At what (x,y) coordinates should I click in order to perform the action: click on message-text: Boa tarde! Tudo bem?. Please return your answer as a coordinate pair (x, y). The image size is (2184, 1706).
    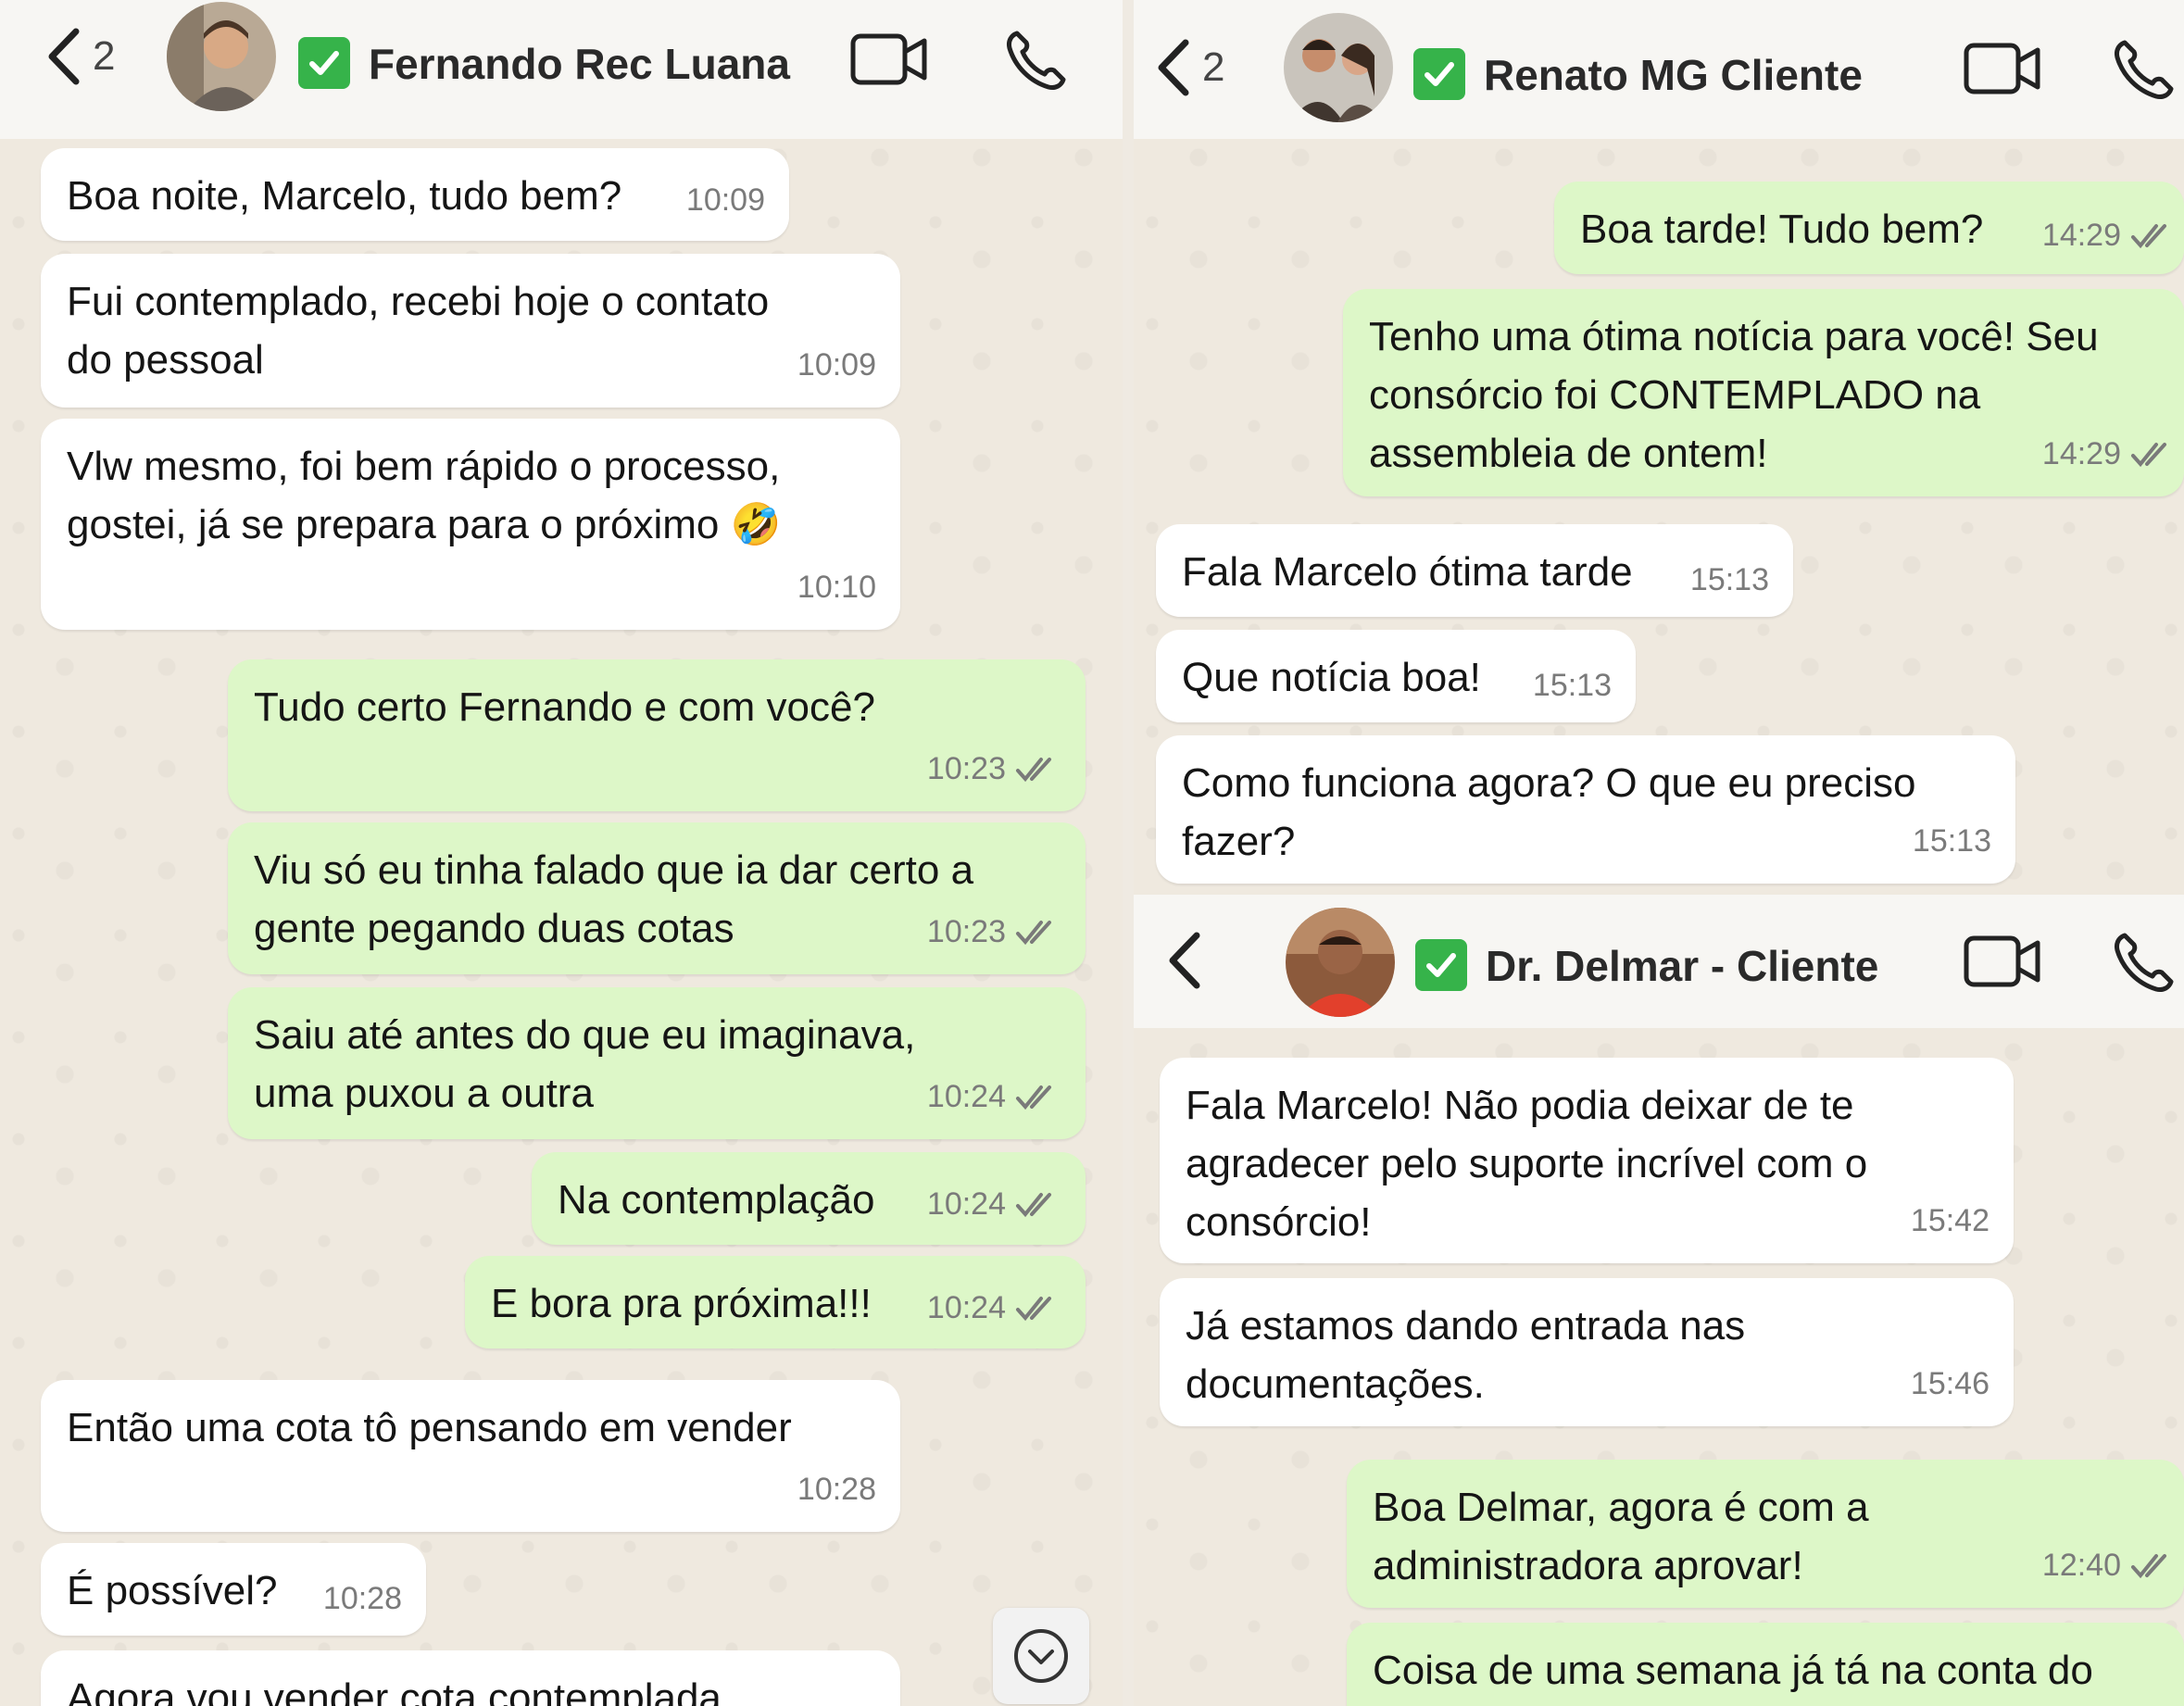
    Looking at the image, I should click on (1782, 229).